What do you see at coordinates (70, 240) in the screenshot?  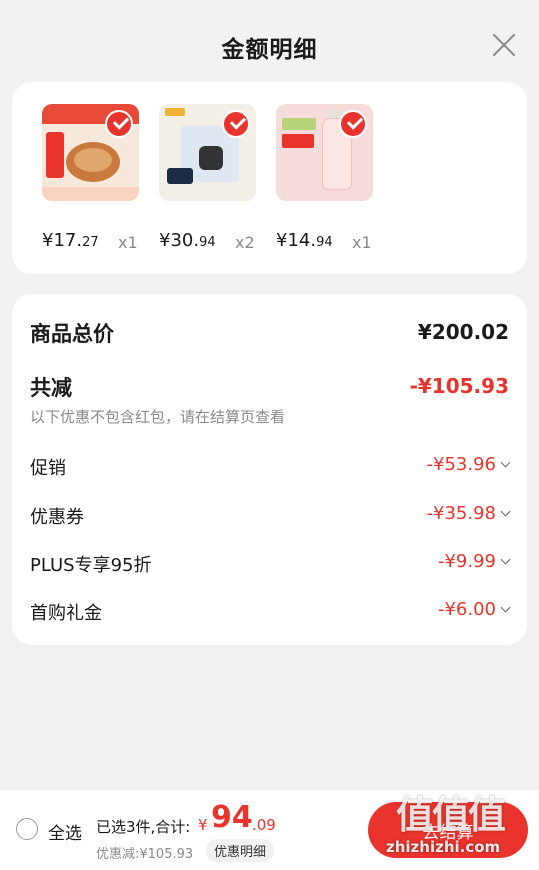 I see `product-price: ¥17.27` at bounding box center [70, 240].